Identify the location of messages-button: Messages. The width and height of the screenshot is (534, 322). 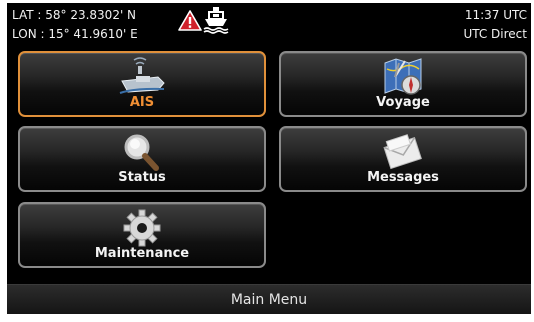
(403, 159).